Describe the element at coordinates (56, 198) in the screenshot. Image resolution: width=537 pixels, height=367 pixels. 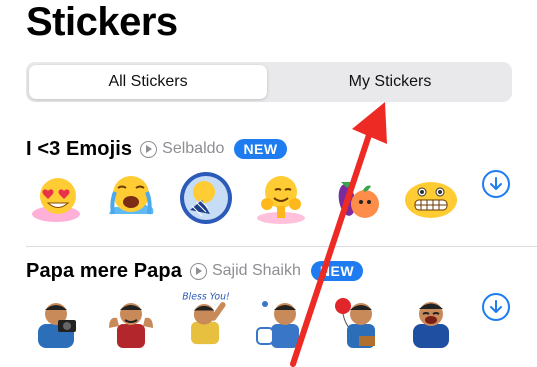
I see `heart-eyes-emoji-sticker` at that location.